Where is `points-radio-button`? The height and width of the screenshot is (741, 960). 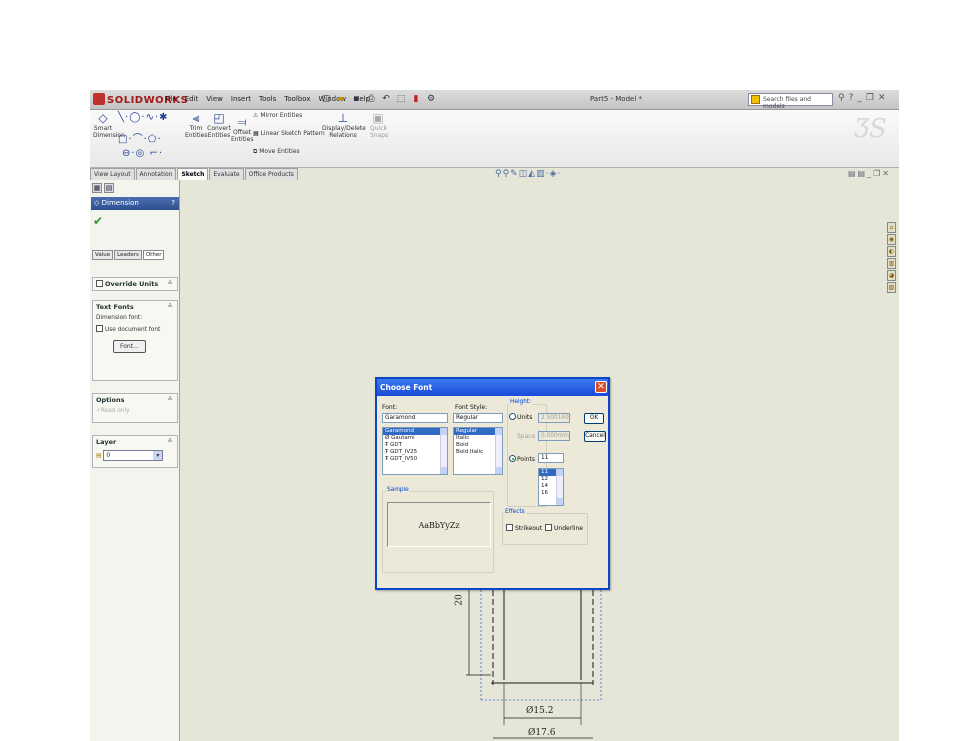 points-radio-button is located at coordinates (512, 458).